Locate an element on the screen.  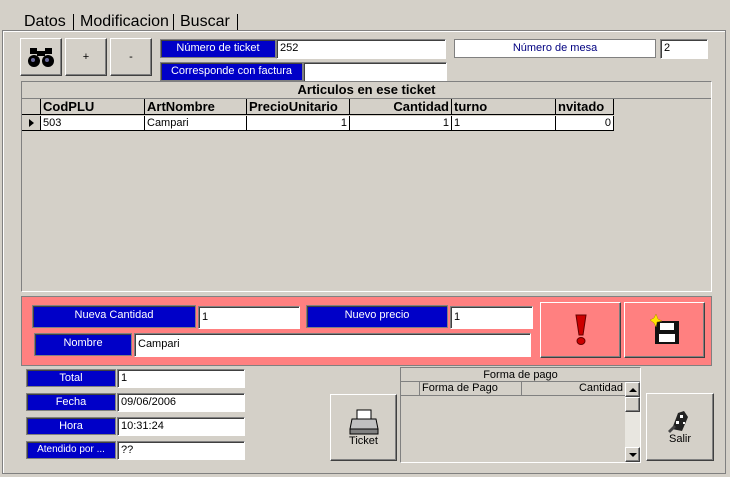
print-ticket-label: Ticket is located at coordinates (363, 440).